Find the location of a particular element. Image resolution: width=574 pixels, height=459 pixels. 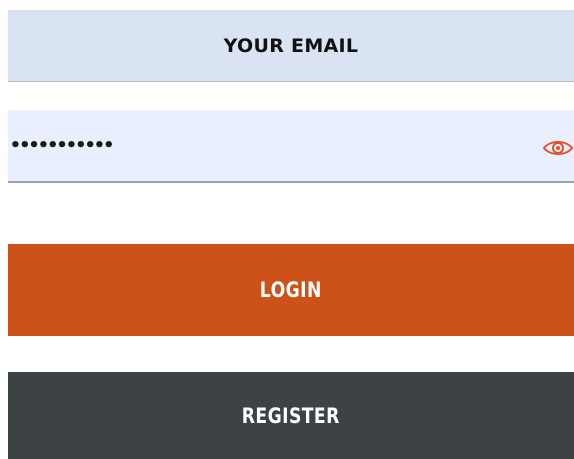

register-button-label: REGISTER is located at coordinates (291, 415).